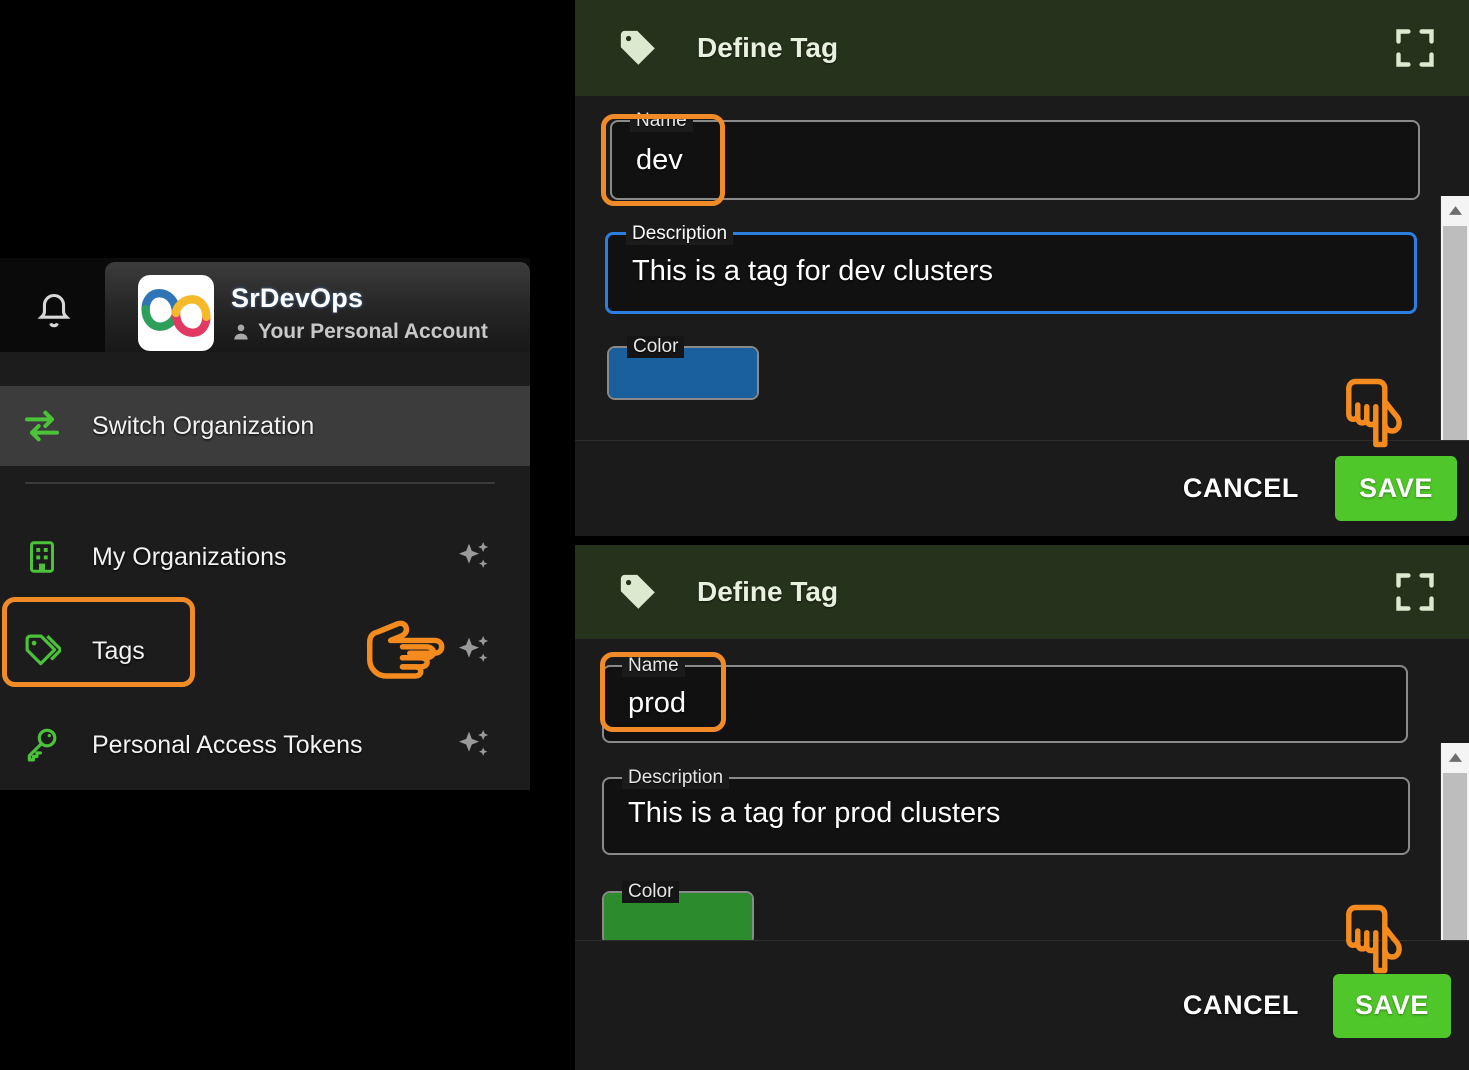  What do you see at coordinates (203, 425) in the screenshot?
I see `menu-item-label: Switch Organization` at bounding box center [203, 425].